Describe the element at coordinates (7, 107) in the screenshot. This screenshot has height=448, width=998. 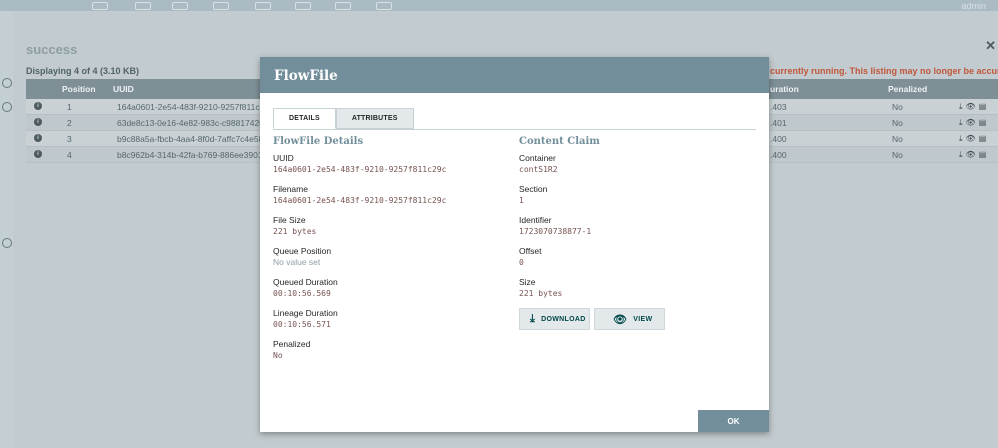
I see `operate-icon` at that location.